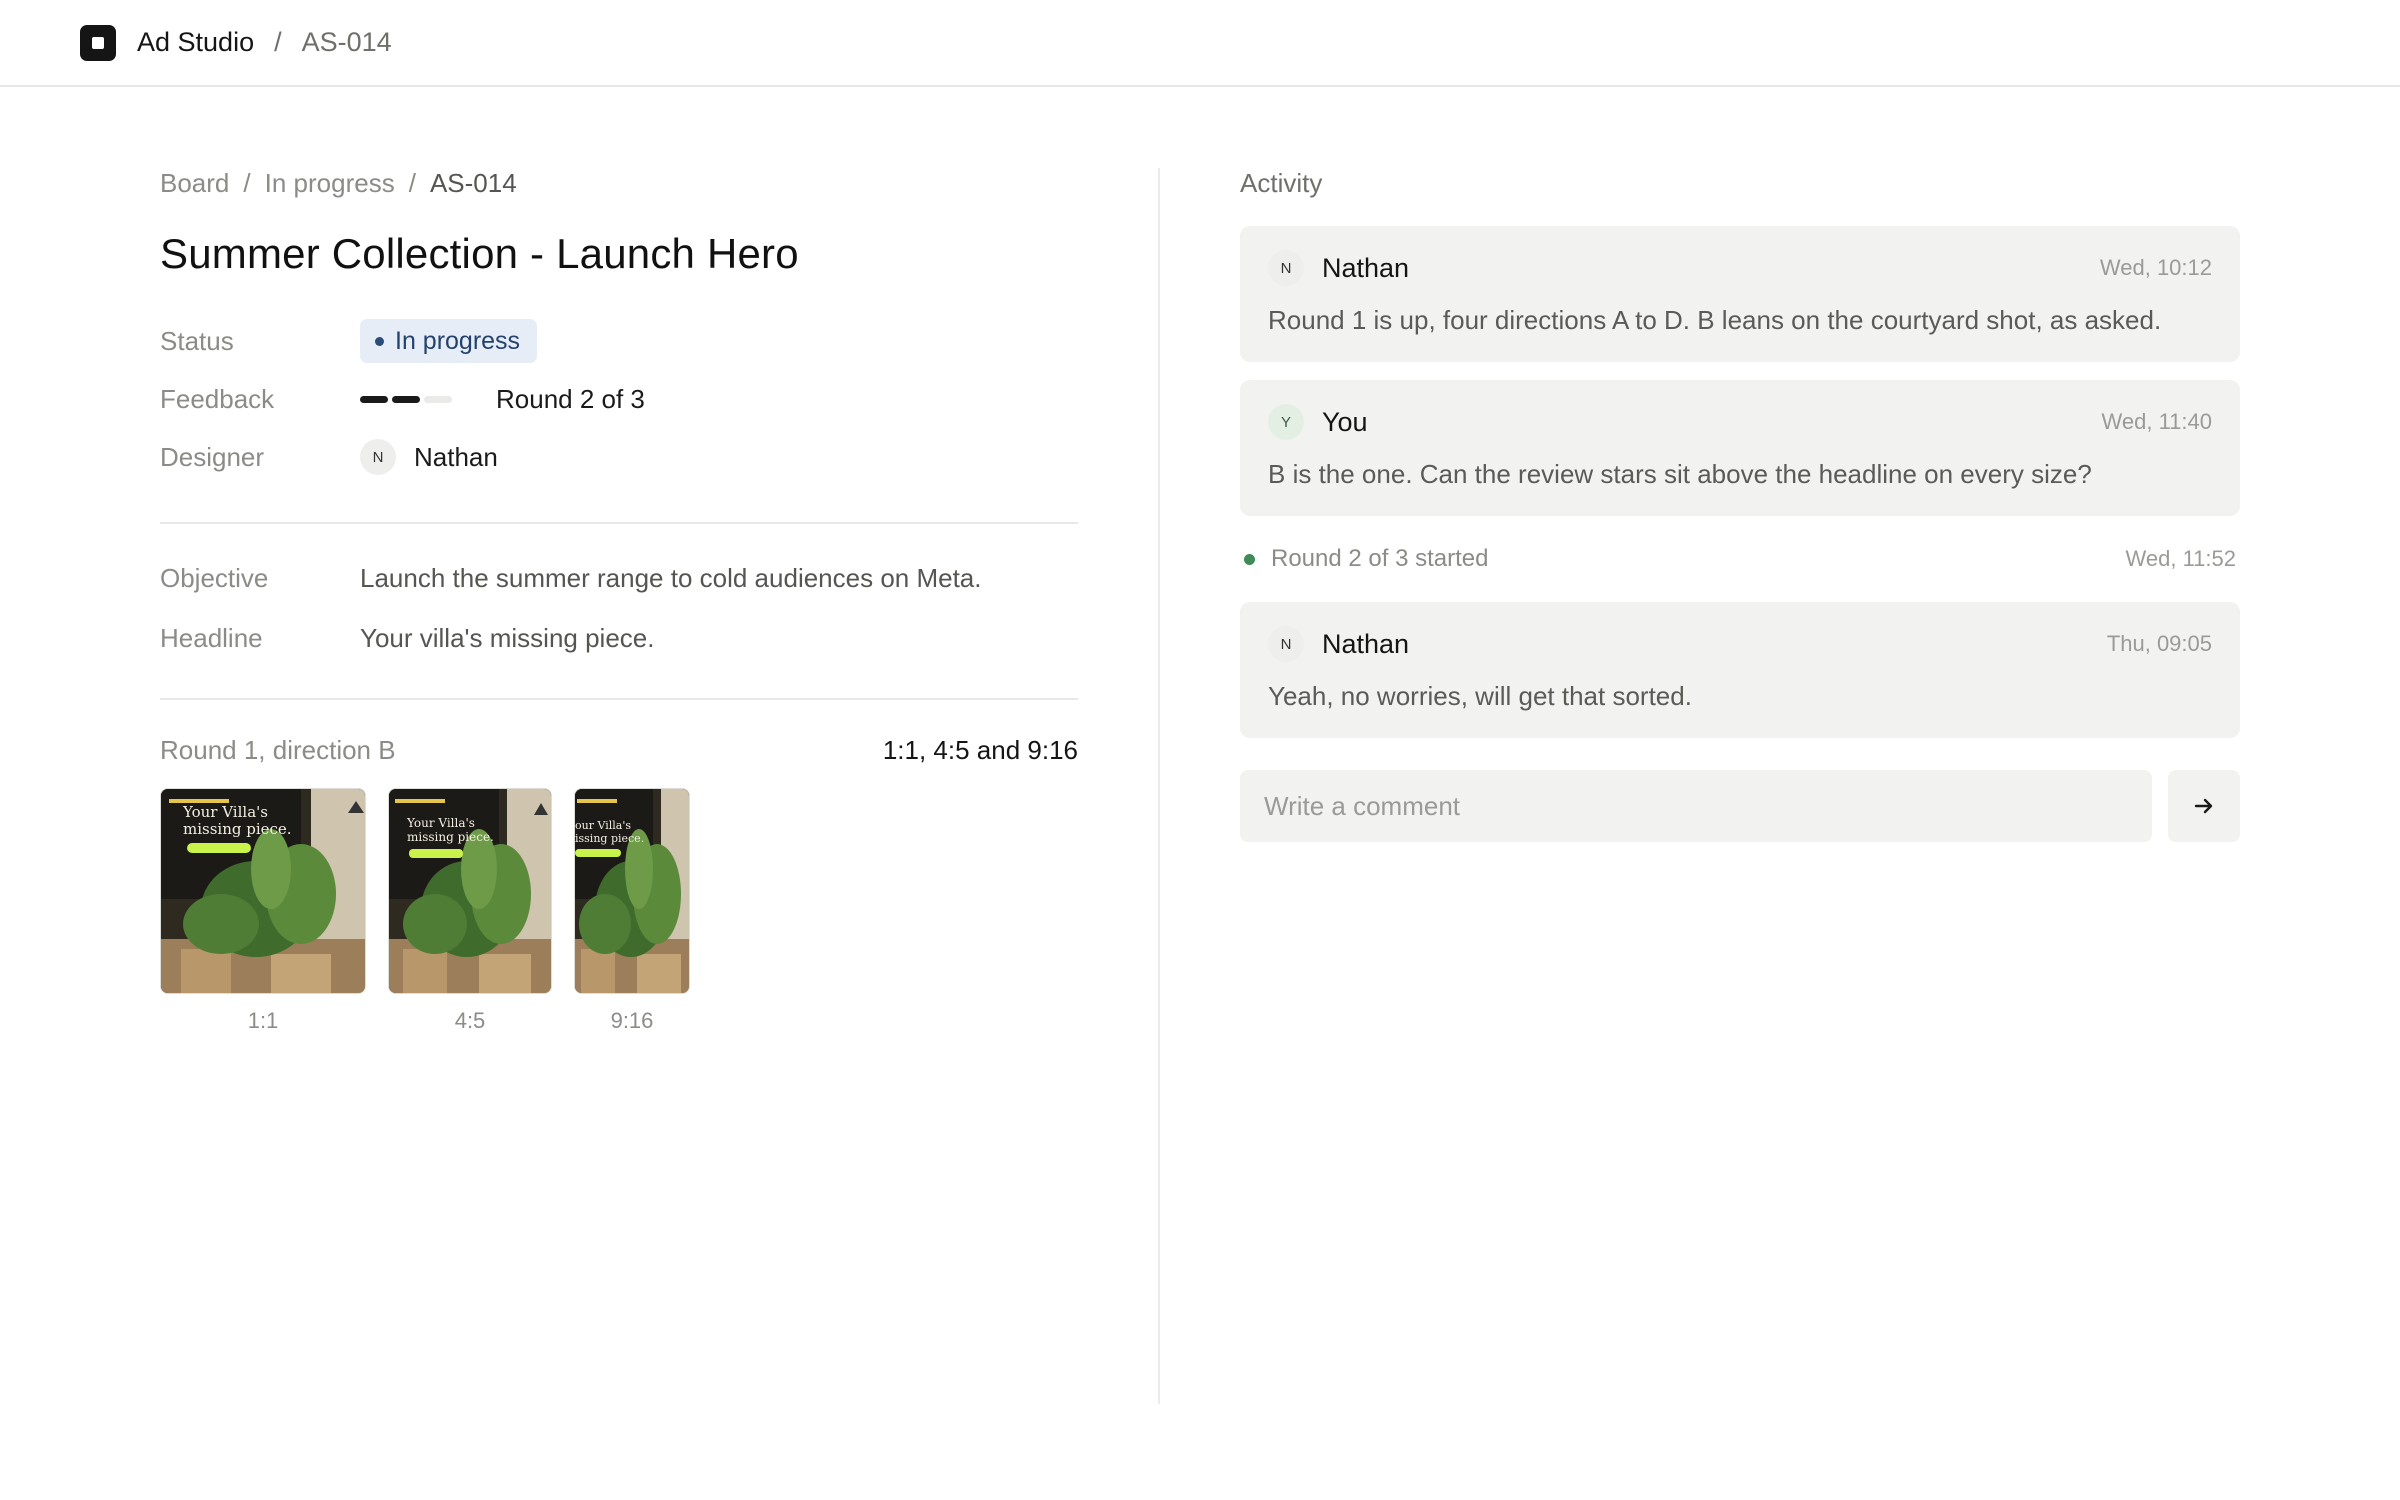  What do you see at coordinates (1696, 806) in the screenshot?
I see `comment-input` at bounding box center [1696, 806].